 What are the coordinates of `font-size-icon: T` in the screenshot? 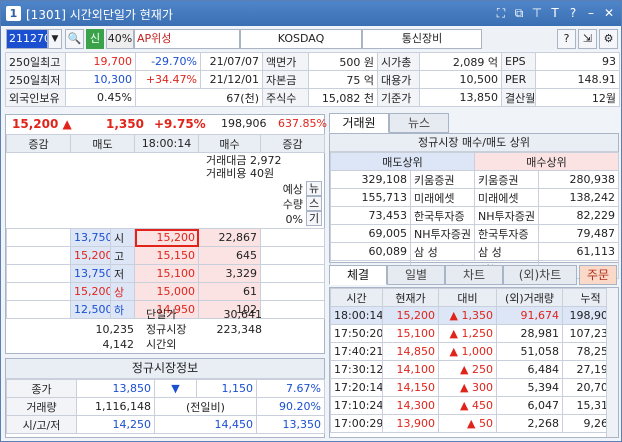 It's located at (555, 13).